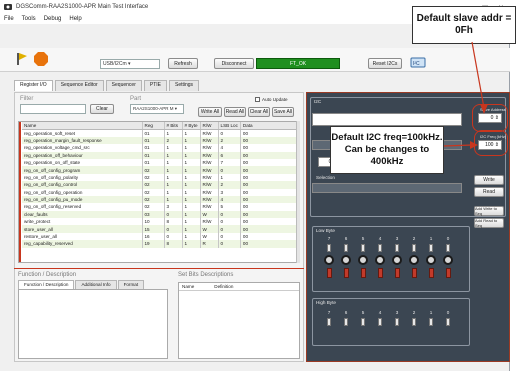  What do you see at coordinates (160, 229) in the screenshot?
I see `table-row: store_user_all 15 0 1 W 0 00` at bounding box center [160, 229].